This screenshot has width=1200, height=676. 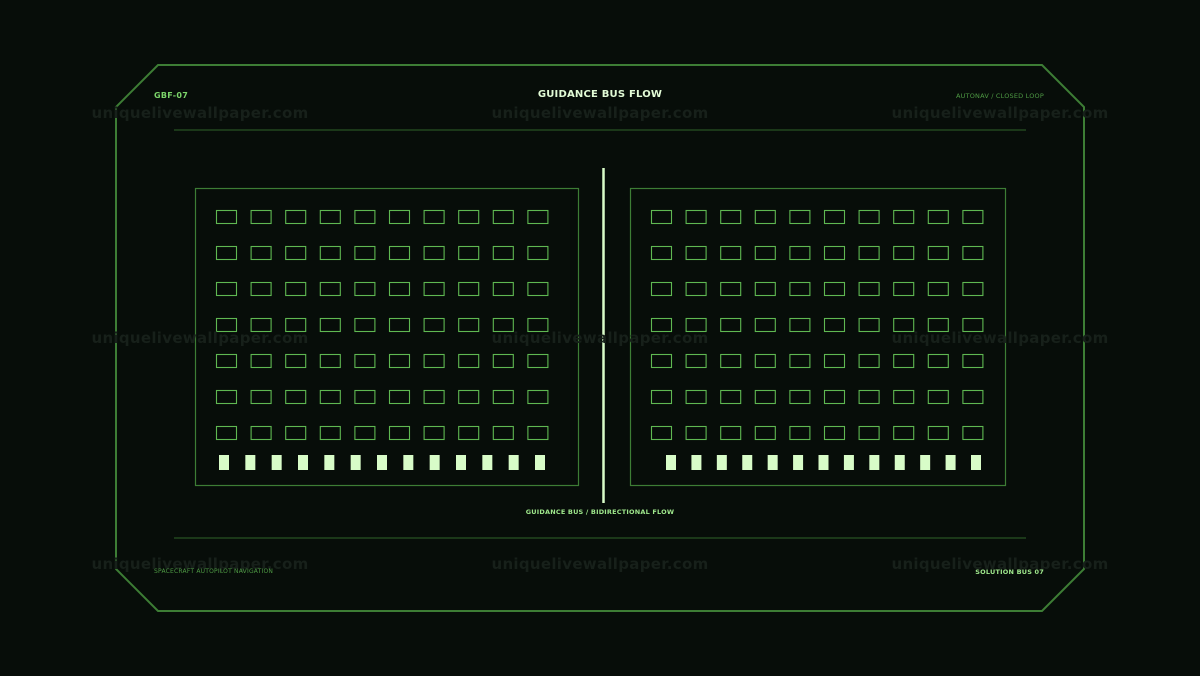 What do you see at coordinates (600, 512) in the screenshot?
I see `bus-caption: GUIDANCE BUS / BIDIRECTIONAL FLOW` at bounding box center [600, 512].